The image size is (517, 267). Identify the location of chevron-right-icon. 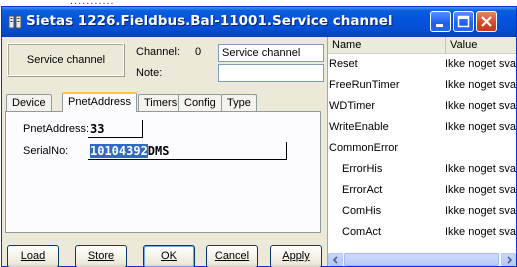
(510, 260).